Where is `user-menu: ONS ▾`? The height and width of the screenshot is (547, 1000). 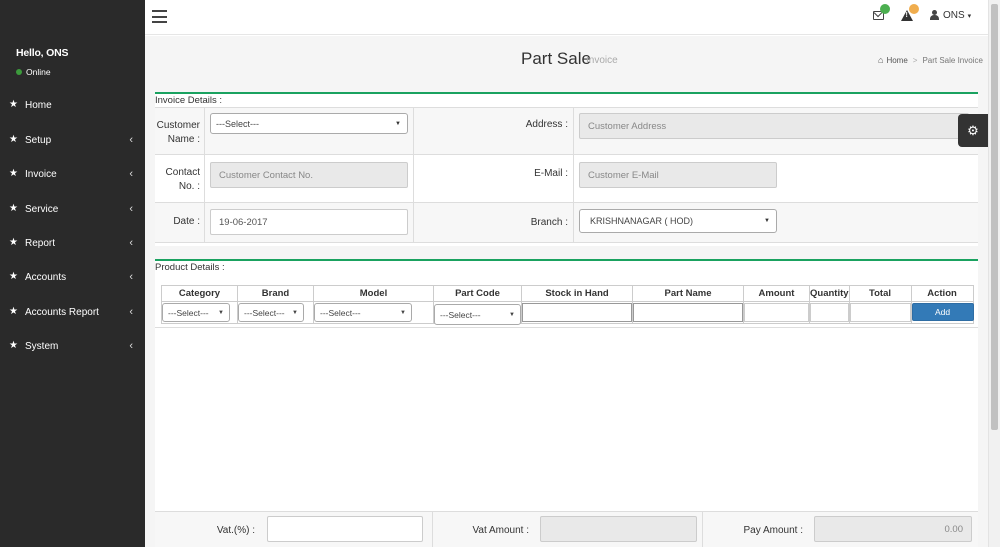
user-menu: ONS ▾ is located at coordinates (950, 15).